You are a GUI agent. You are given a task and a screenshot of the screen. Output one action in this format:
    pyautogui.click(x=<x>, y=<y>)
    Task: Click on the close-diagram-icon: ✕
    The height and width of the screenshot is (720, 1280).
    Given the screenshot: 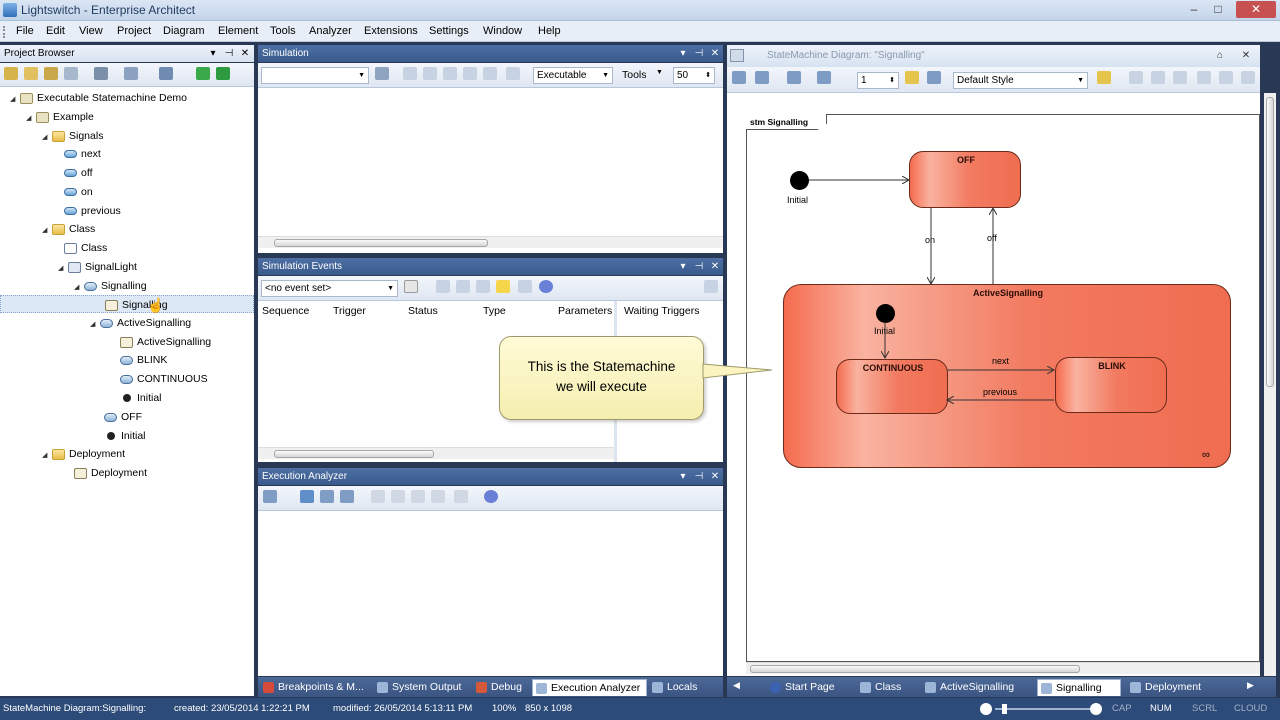 What is the action you would take?
    pyautogui.click(x=1246, y=56)
    